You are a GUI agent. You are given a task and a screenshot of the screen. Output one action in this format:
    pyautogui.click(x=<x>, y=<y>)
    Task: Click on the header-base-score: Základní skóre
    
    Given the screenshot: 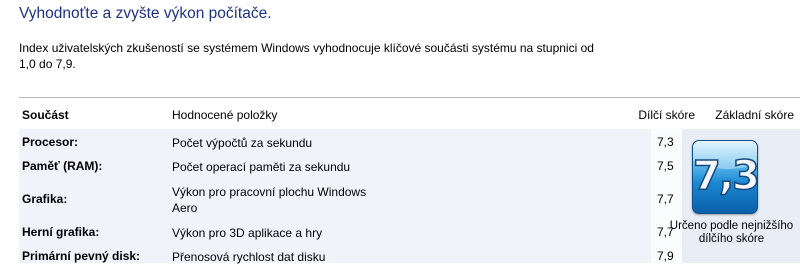 What is the action you would take?
    pyautogui.click(x=754, y=115)
    